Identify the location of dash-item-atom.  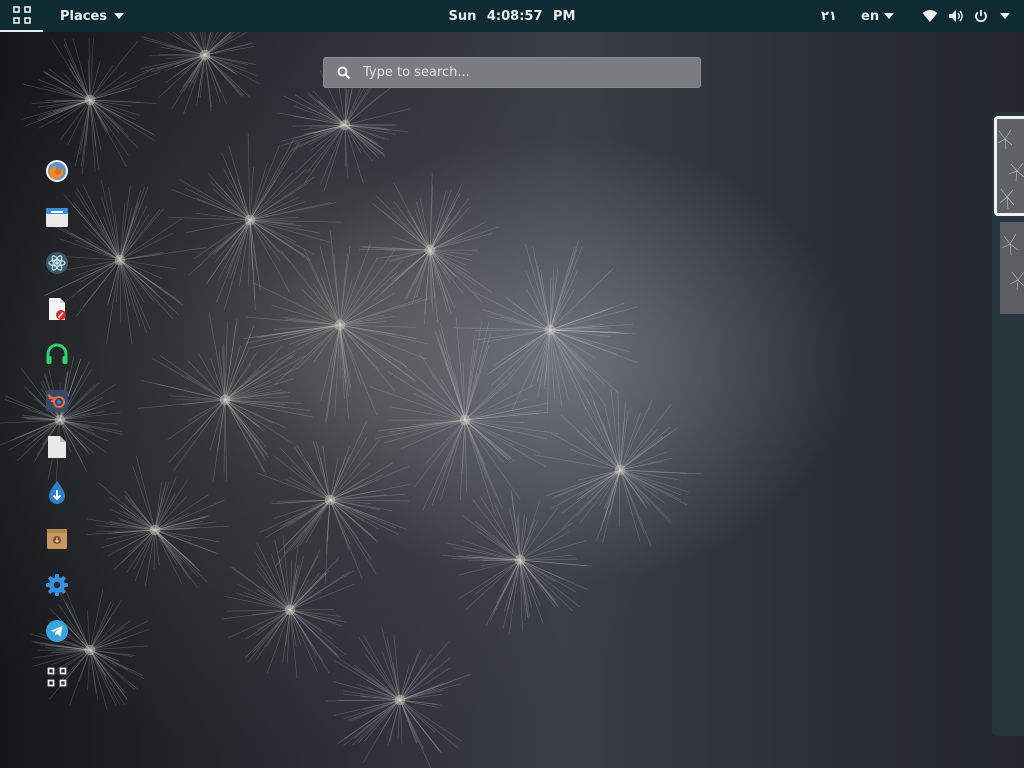
(57, 263).